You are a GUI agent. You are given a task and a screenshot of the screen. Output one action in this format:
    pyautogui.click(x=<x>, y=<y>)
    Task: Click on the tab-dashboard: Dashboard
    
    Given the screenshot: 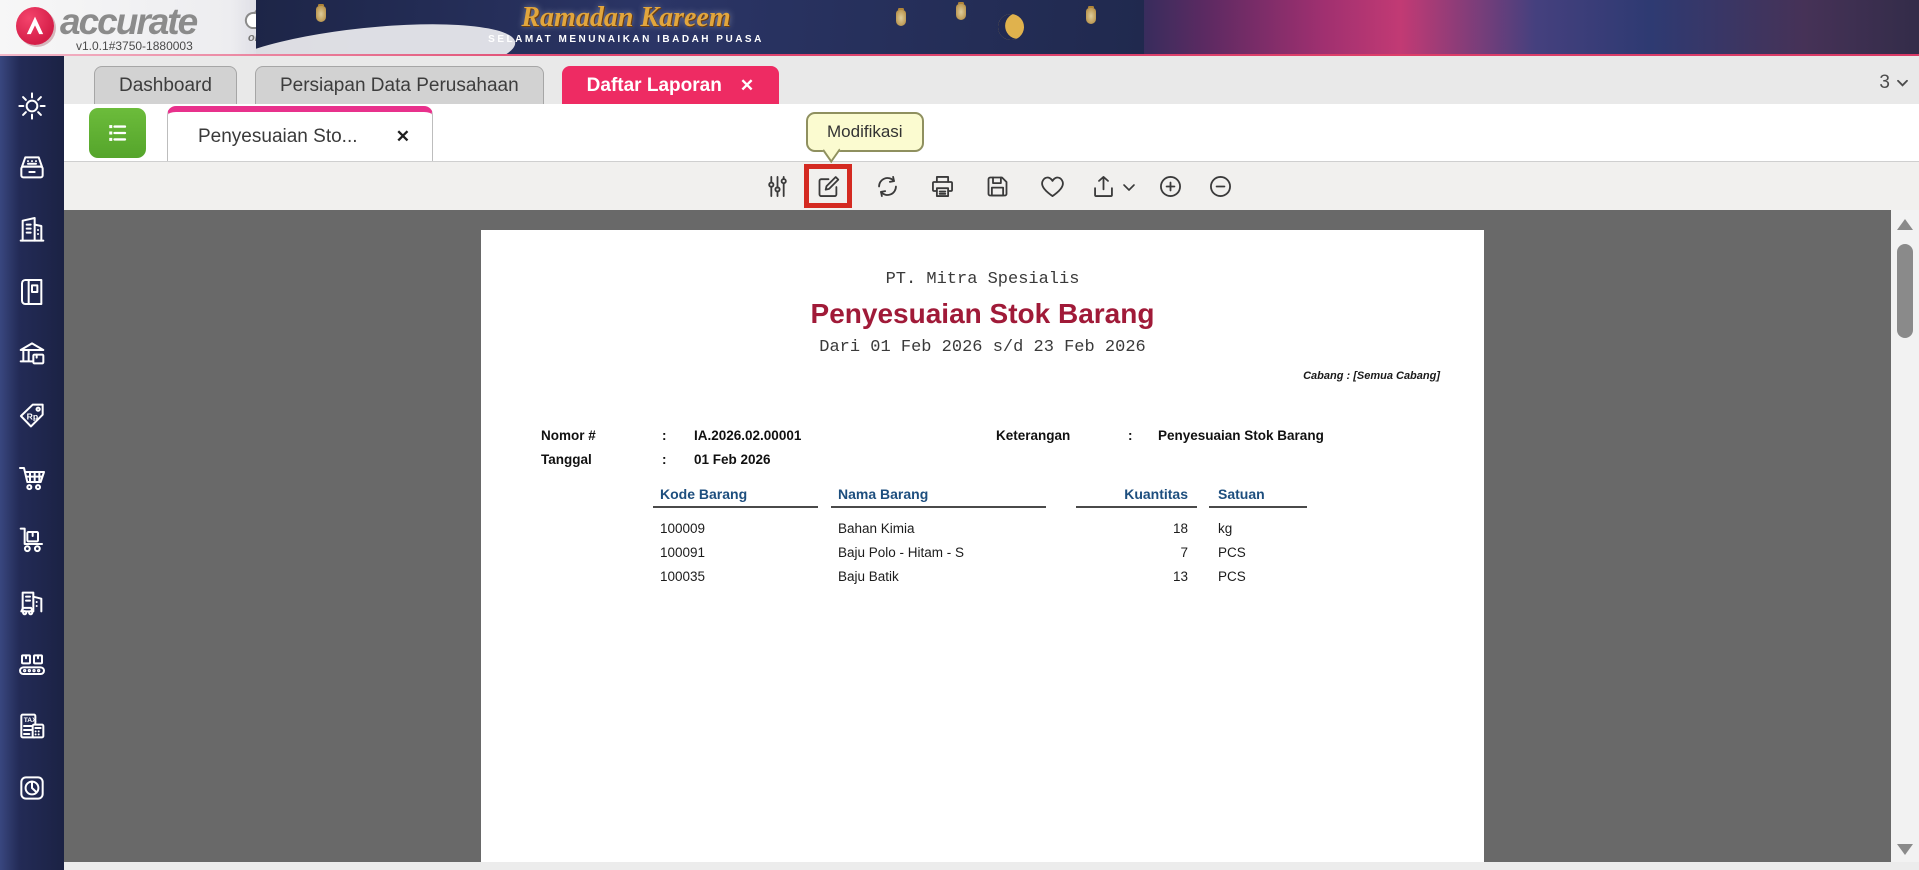 What is the action you would take?
    pyautogui.click(x=165, y=85)
    